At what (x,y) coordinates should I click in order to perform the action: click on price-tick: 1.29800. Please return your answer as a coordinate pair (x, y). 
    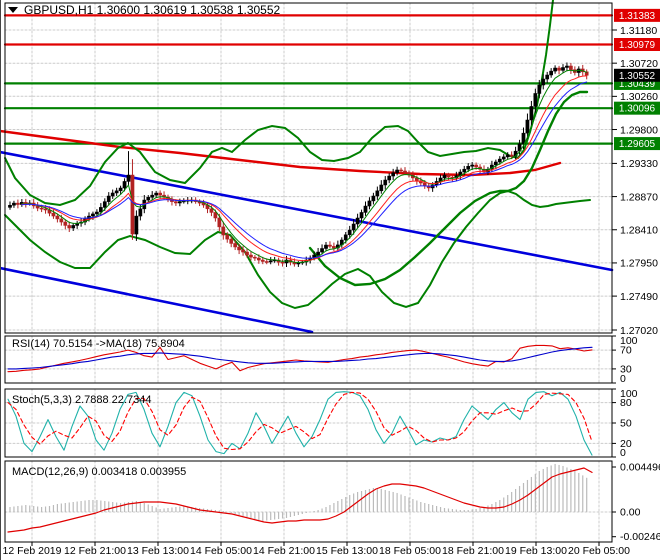
    Looking at the image, I should click on (639, 130).